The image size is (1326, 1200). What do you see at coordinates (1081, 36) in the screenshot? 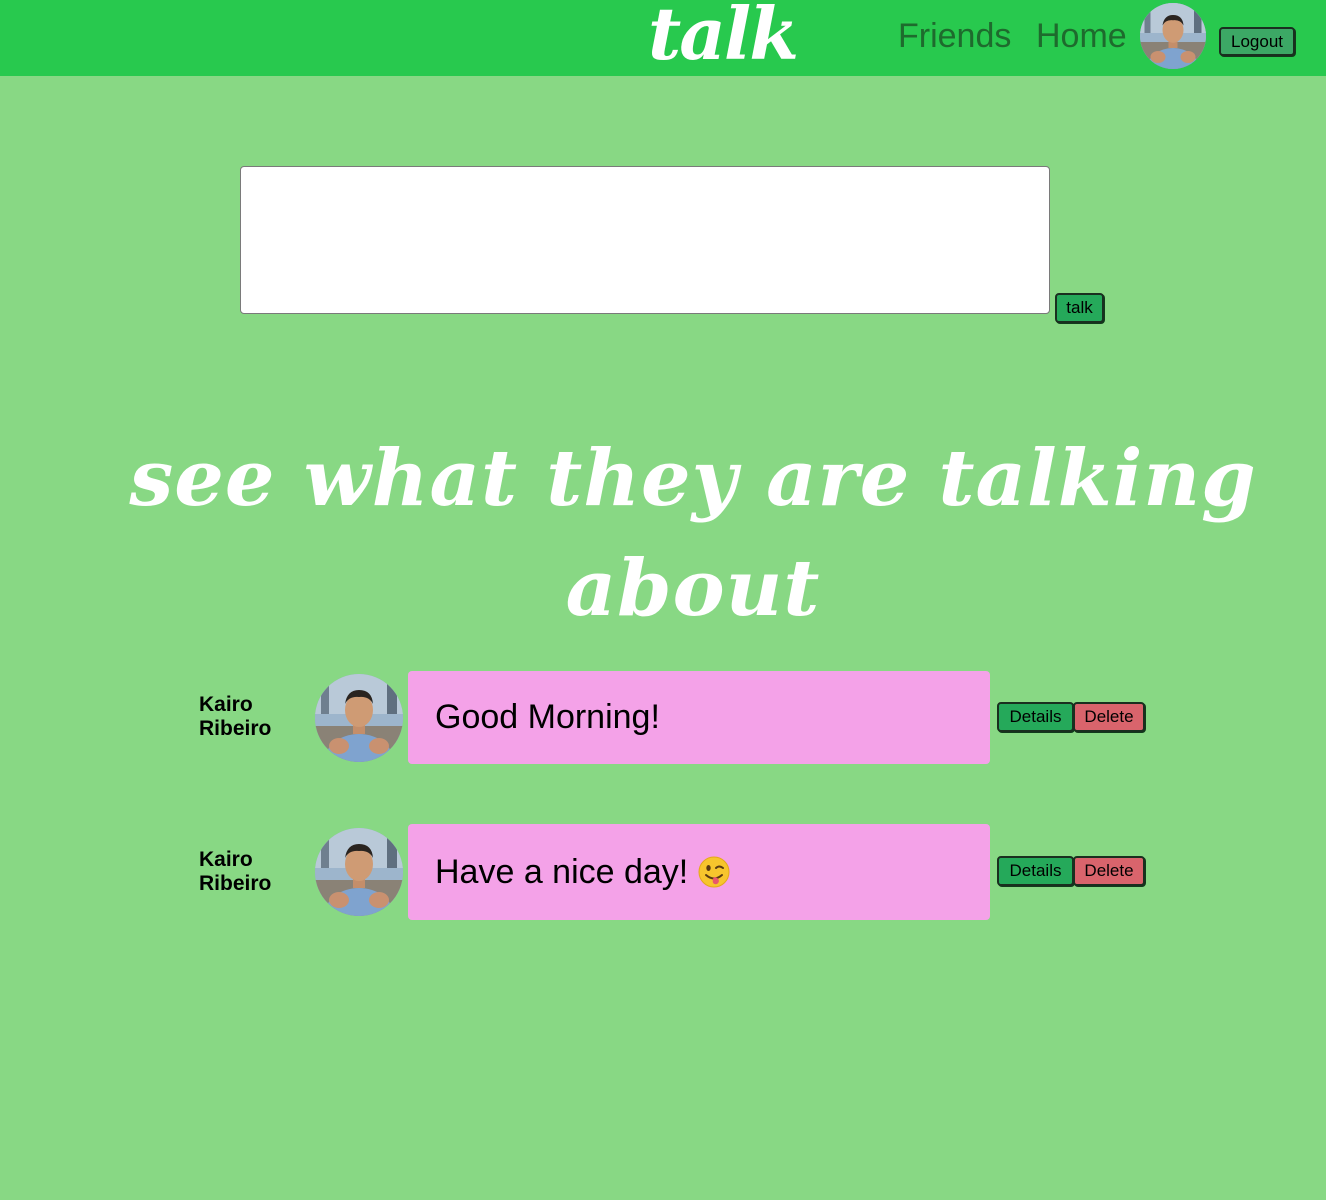
I see `nav-link-home: Home` at bounding box center [1081, 36].